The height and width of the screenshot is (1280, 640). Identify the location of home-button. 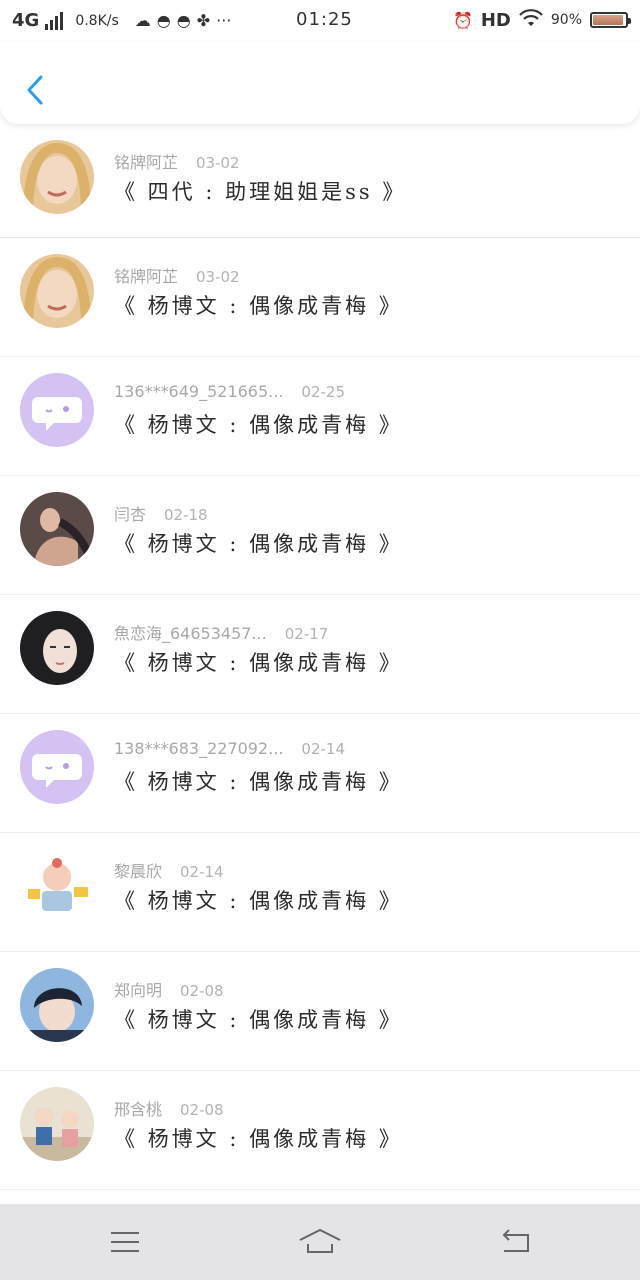
(320, 1242).